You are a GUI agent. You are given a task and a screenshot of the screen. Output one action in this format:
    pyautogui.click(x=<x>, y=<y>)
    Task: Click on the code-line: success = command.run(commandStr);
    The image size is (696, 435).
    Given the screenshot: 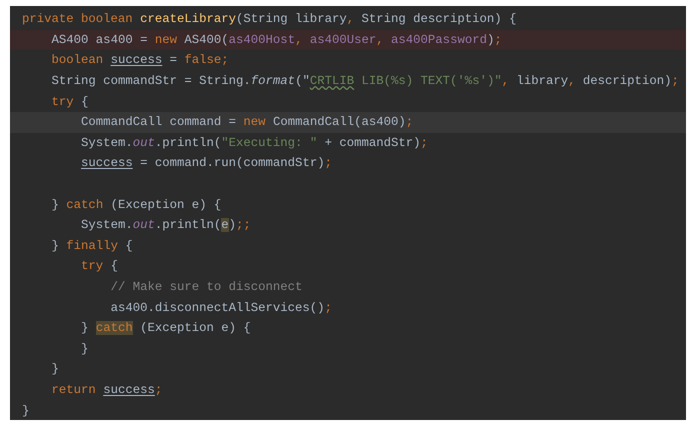 What is the action you would take?
    pyautogui.click(x=206, y=163)
    